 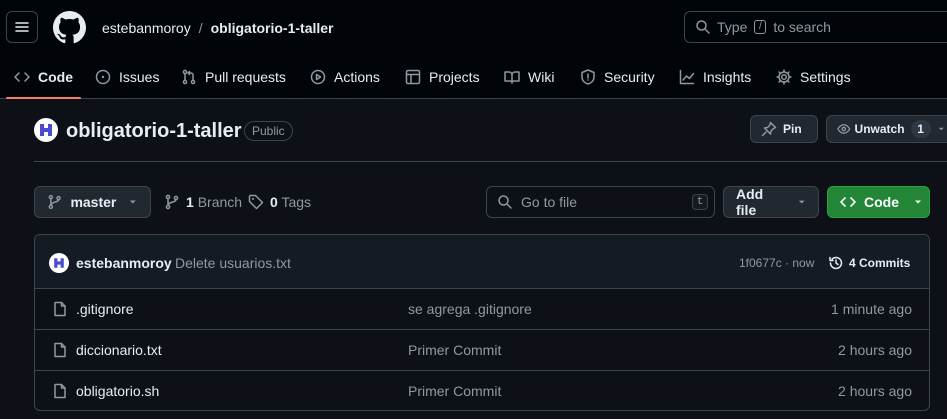 I want to click on divider, so click(x=490, y=161).